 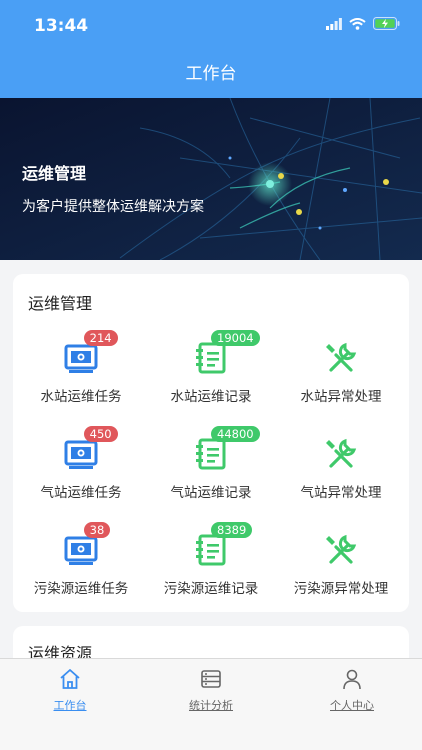 I want to click on status-bar: 13:44, so click(x=211, y=26).